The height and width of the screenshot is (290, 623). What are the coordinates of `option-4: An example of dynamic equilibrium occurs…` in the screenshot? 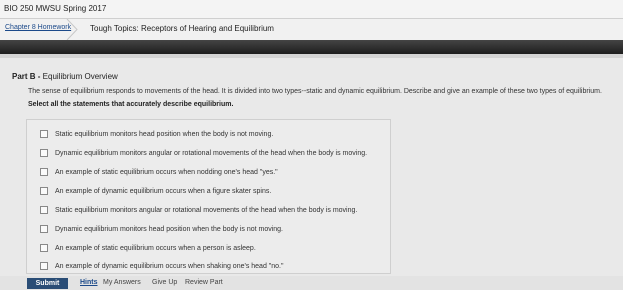 It's located at (155, 191).